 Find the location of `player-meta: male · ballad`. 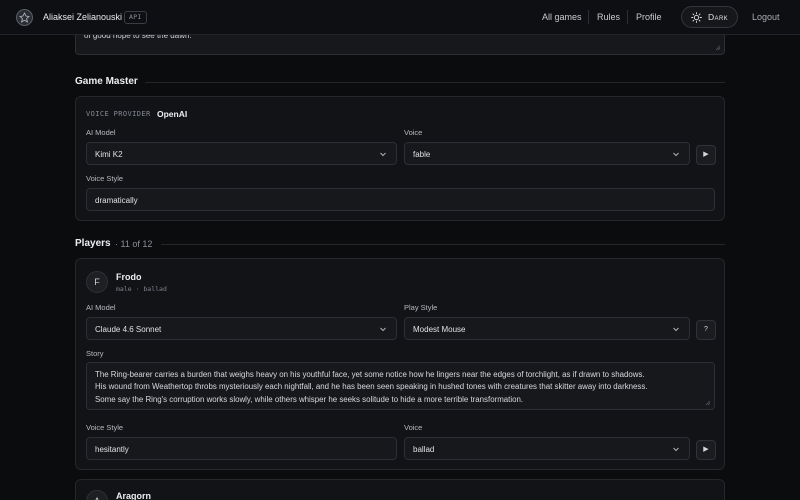

player-meta: male · ballad is located at coordinates (141, 289).